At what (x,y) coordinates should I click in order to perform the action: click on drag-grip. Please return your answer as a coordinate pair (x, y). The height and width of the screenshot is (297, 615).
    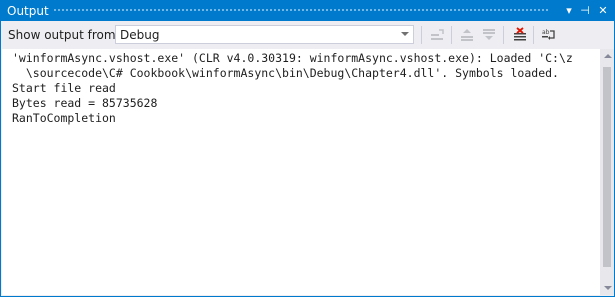
    Looking at the image, I should click on (301, 10).